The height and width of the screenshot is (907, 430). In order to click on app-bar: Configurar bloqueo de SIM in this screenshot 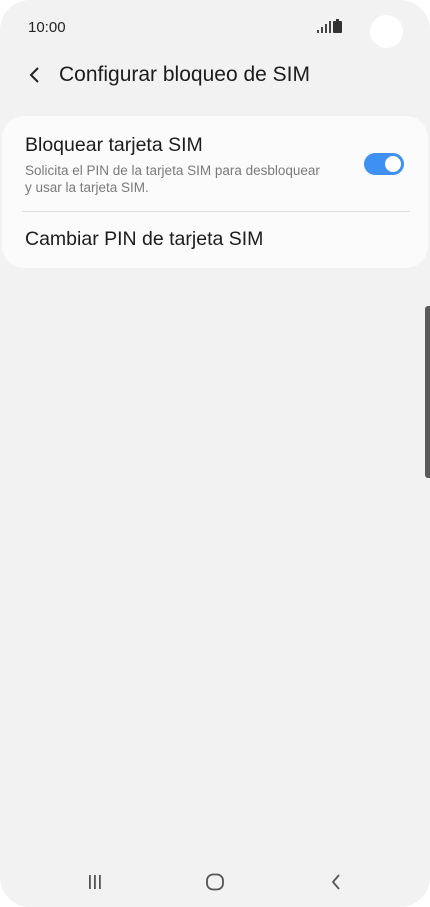, I will do `click(215, 76)`.